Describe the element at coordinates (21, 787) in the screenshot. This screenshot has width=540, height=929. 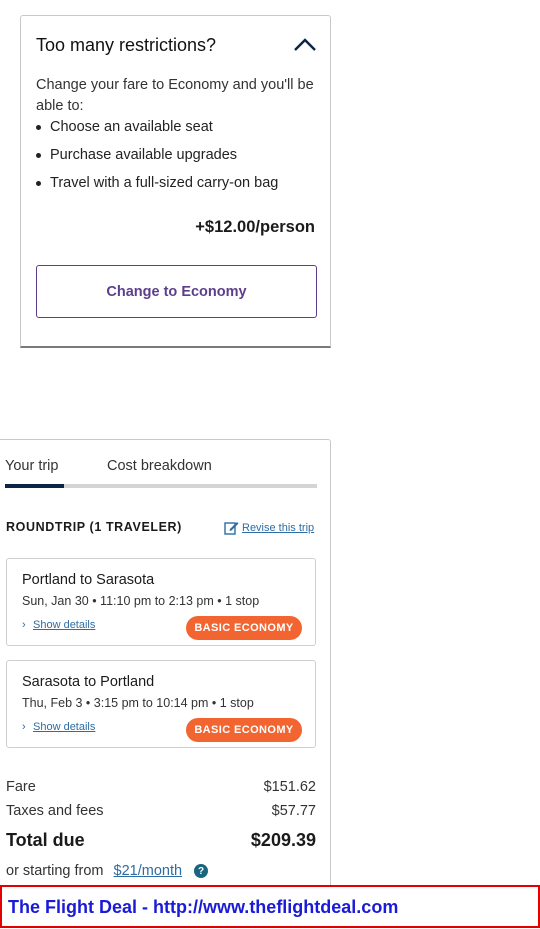
I see `fare-label: Fare` at that location.